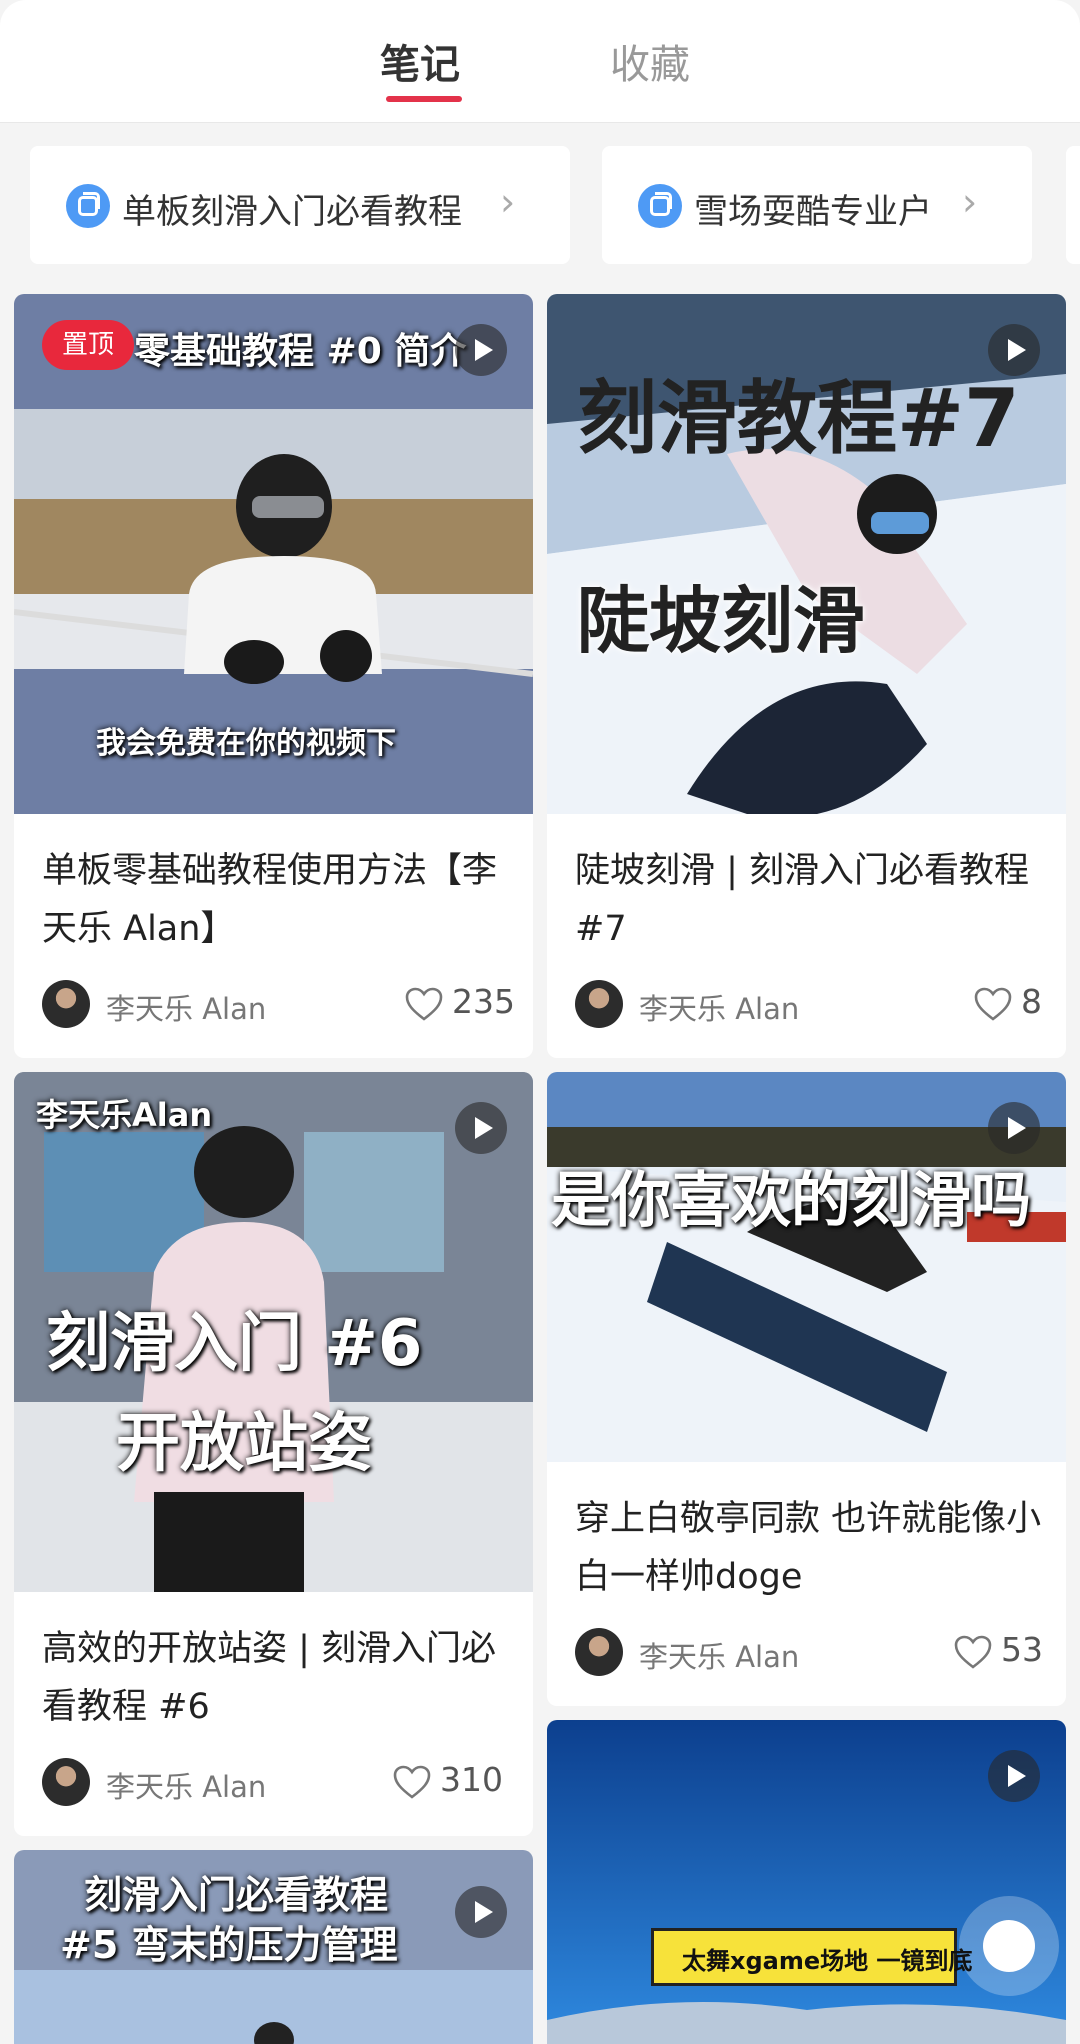 This screenshot has width=1080, height=2044. I want to click on like-count: 8, so click(1031, 1001).